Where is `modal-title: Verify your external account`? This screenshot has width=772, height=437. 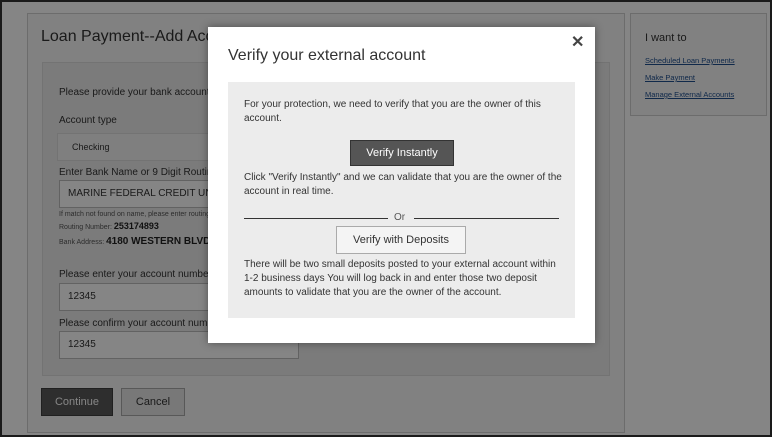 modal-title: Verify your external account is located at coordinates (327, 55).